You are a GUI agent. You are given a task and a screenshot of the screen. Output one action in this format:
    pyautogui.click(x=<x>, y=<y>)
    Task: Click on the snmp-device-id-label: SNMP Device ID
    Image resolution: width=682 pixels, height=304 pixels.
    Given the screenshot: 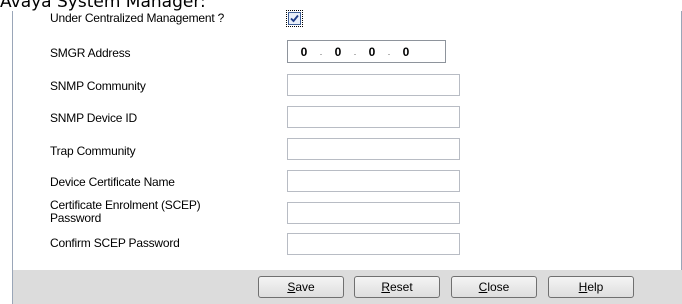 What is the action you would take?
    pyautogui.click(x=94, y=118)
    